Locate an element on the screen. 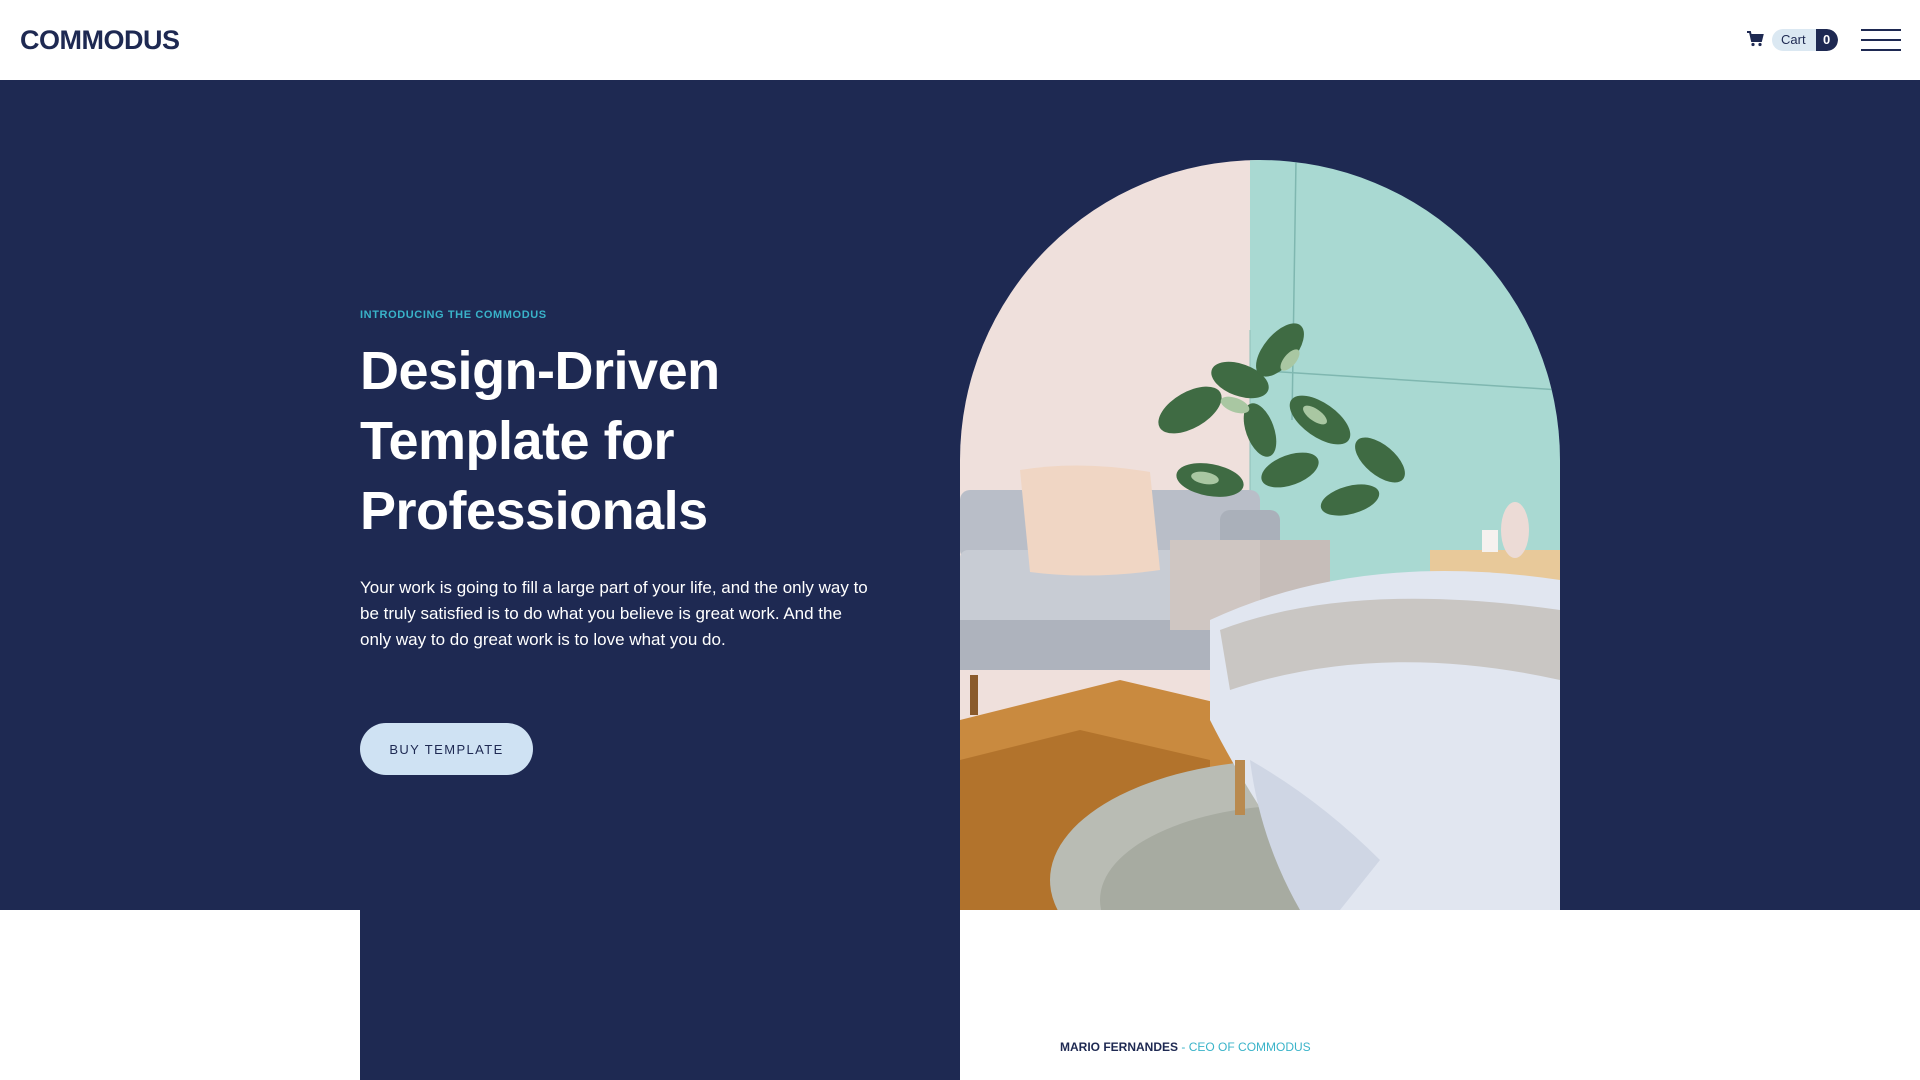 Image resolution: width=1920 pixels, height=1080 pixels. testimonial-attribution: MARIO FERNANDES - CEO OF COMMODUS is located at coordinates (1185, 1047).